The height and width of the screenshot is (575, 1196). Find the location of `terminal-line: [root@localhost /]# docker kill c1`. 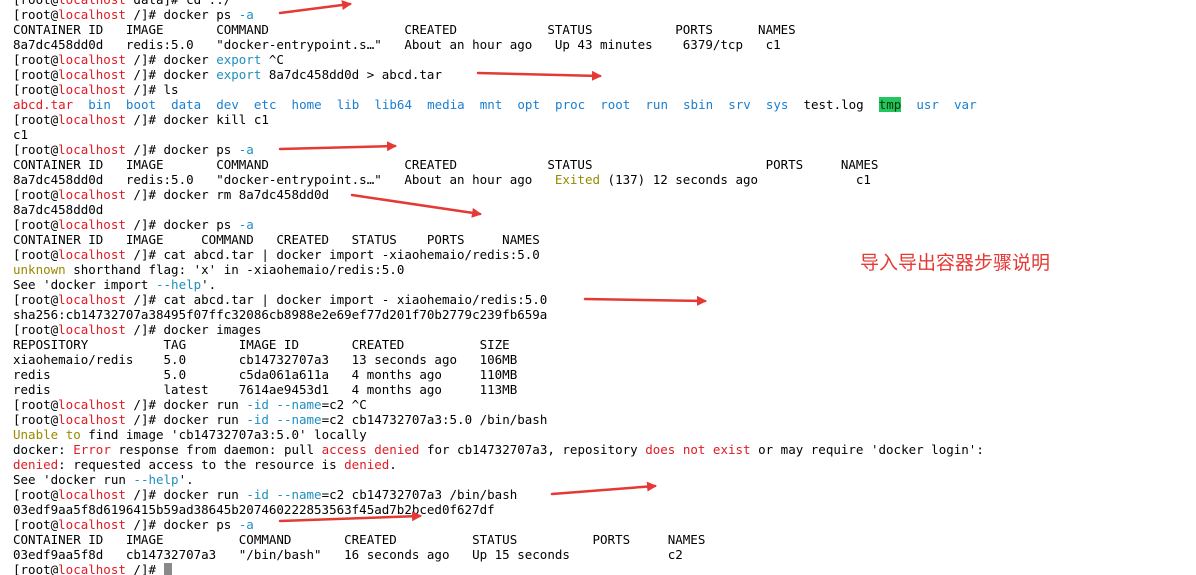

terminal-line: [root@localhost /]# docker kill c1 is located at coordinates (498, 119).